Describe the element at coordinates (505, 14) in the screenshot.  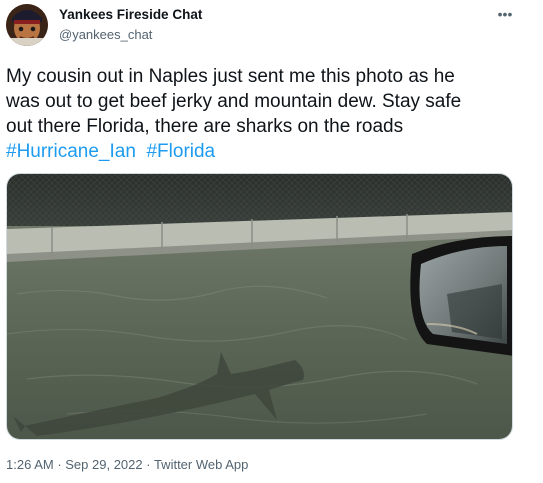
I see `more-options-icon: •••` at that location.